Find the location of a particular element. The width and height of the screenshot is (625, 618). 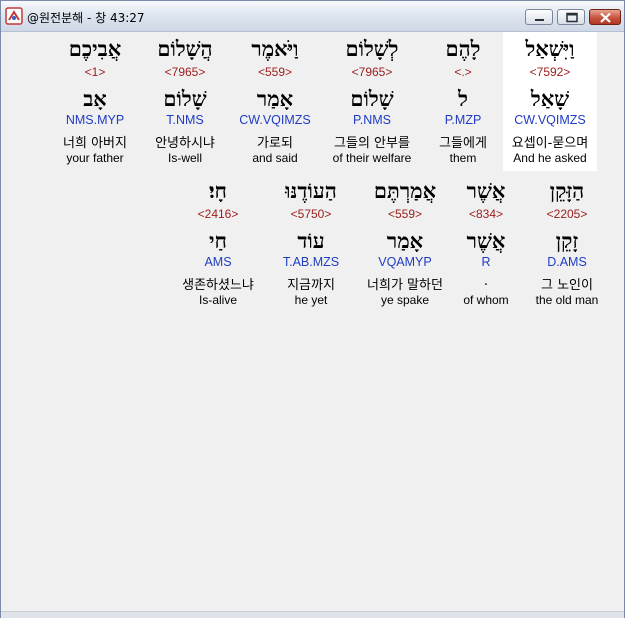

maximize-button is located at coordinates (571, 17).